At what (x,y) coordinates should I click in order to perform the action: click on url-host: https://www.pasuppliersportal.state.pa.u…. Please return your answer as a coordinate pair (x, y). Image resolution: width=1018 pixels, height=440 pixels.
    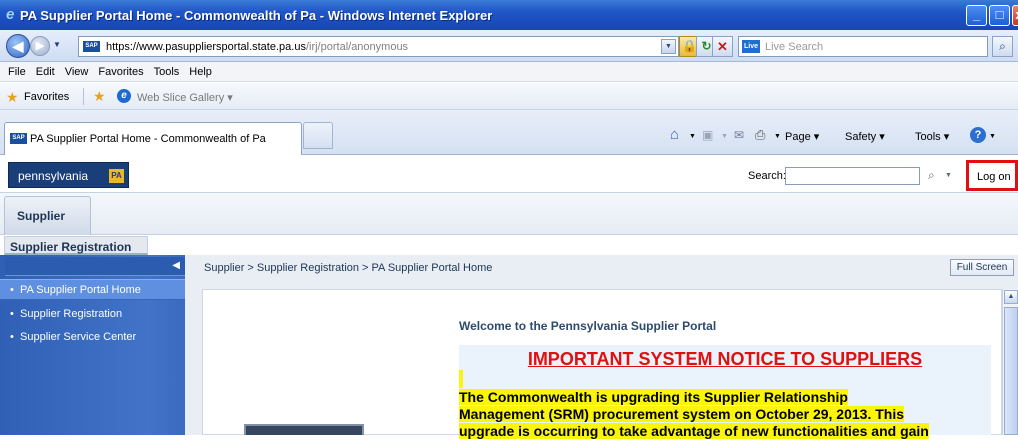
    Looking at the image, I should click on (206, 47).